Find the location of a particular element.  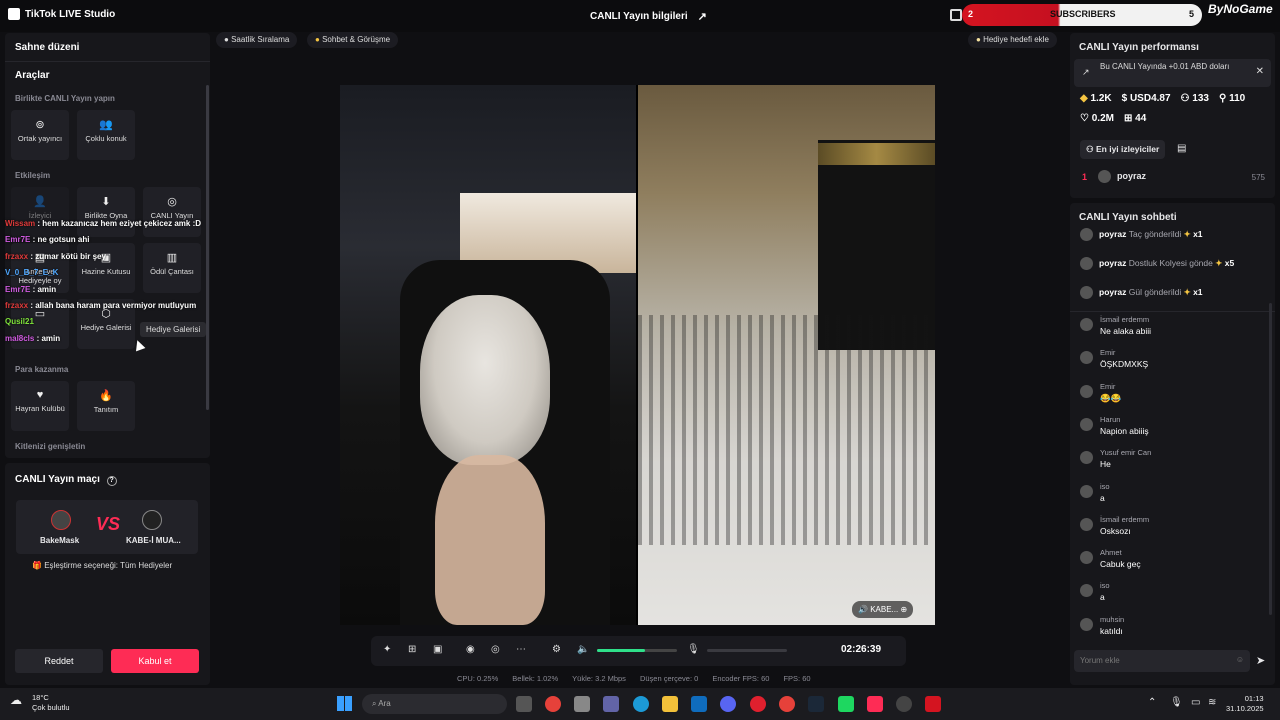

taskbar-search: ⌕ Ara is located at coordinates (434, 704).